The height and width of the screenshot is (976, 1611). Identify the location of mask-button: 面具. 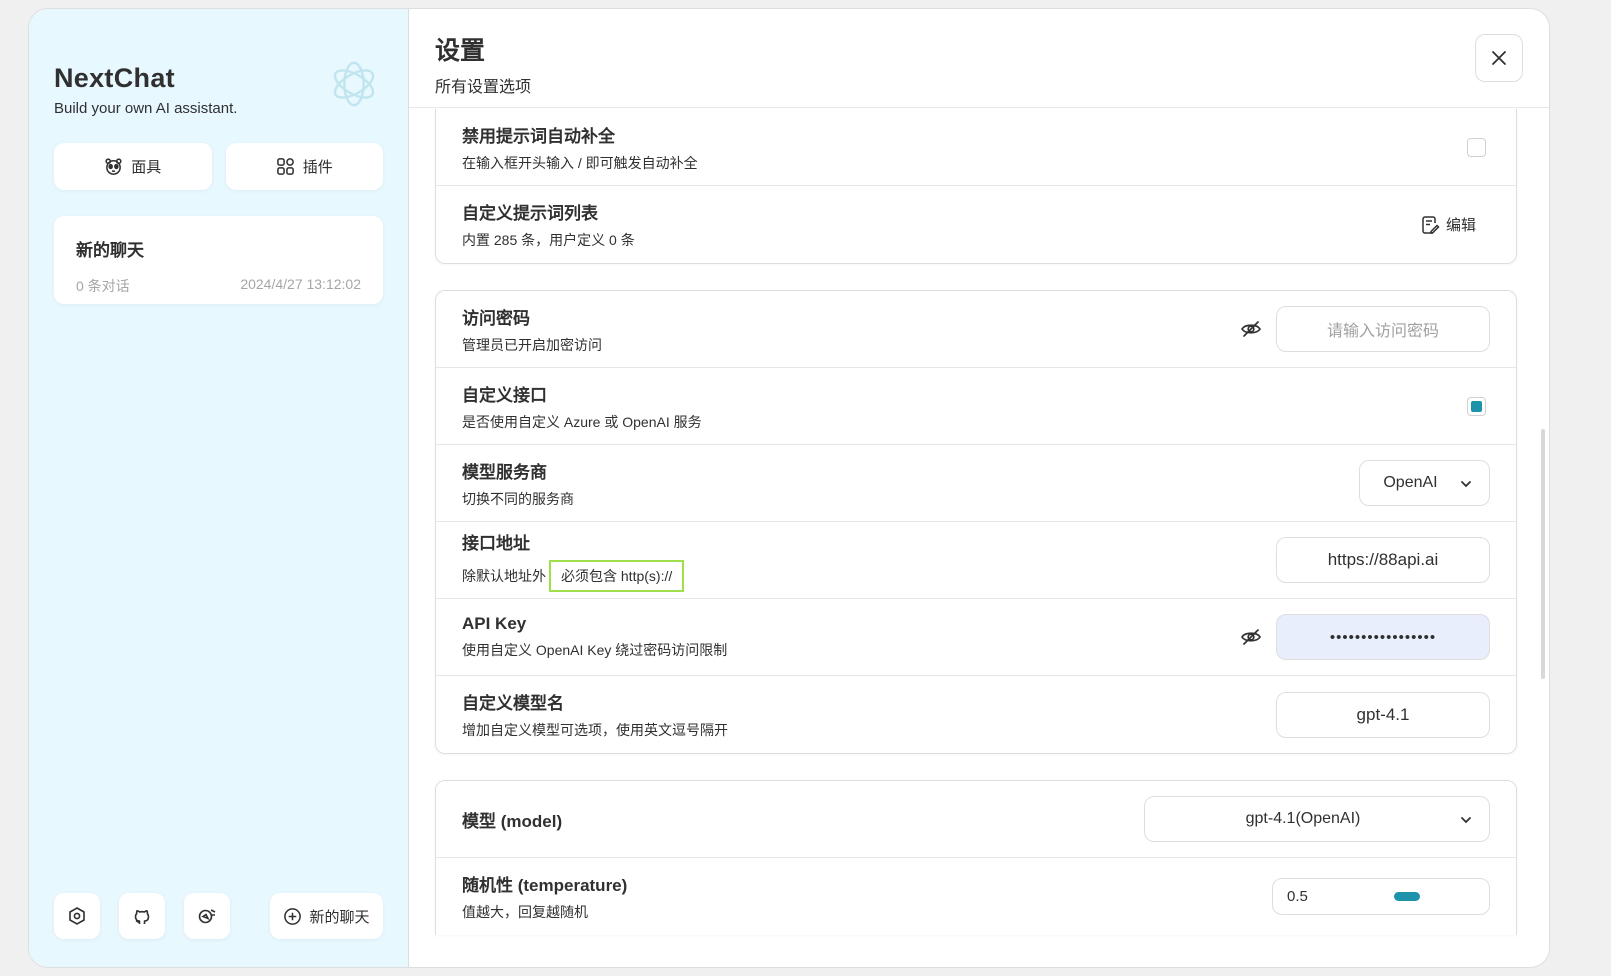
(133, 166).